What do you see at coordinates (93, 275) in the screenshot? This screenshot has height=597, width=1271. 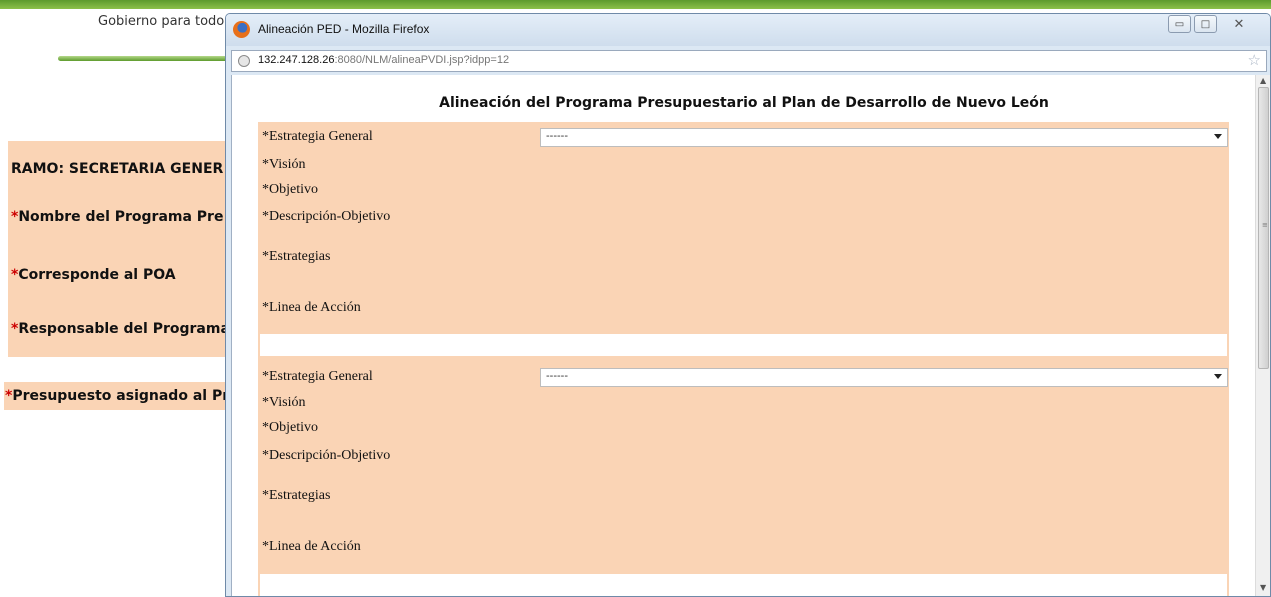 I see `corresponde-poa-label: *Corresponde al POA` at bounding box center [93, 275].